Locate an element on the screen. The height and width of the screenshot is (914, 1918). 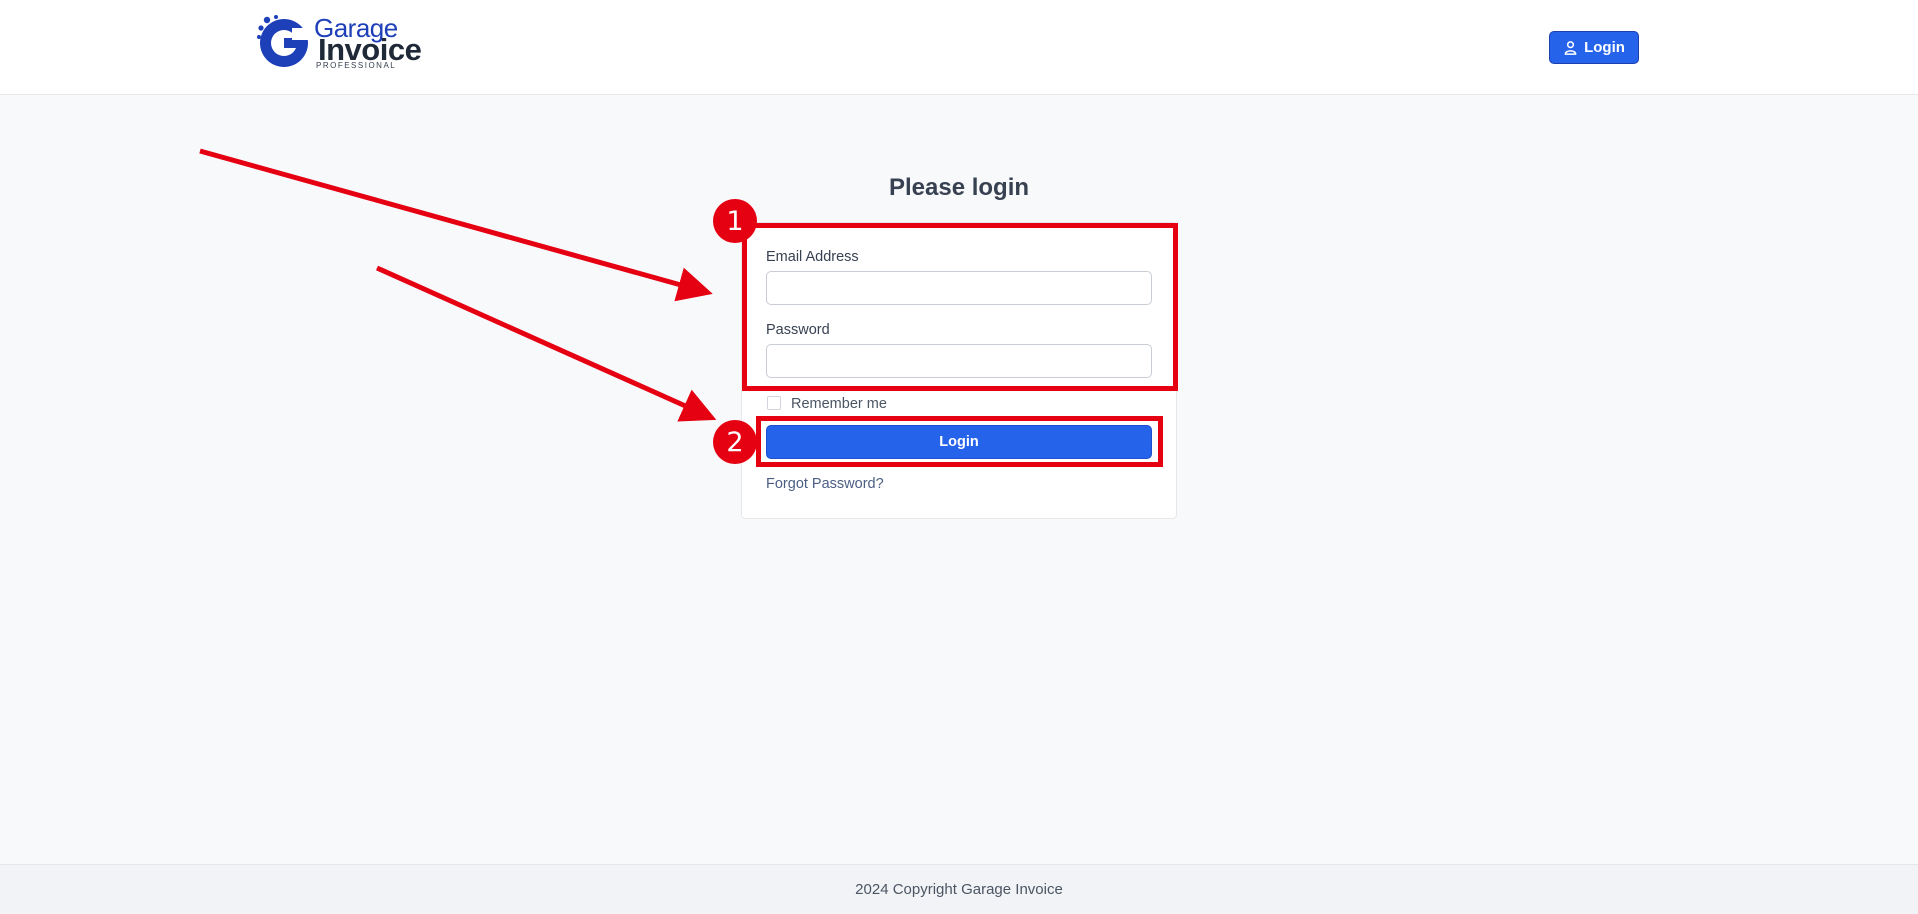
user-icon is located at coordinates (1570, 48).